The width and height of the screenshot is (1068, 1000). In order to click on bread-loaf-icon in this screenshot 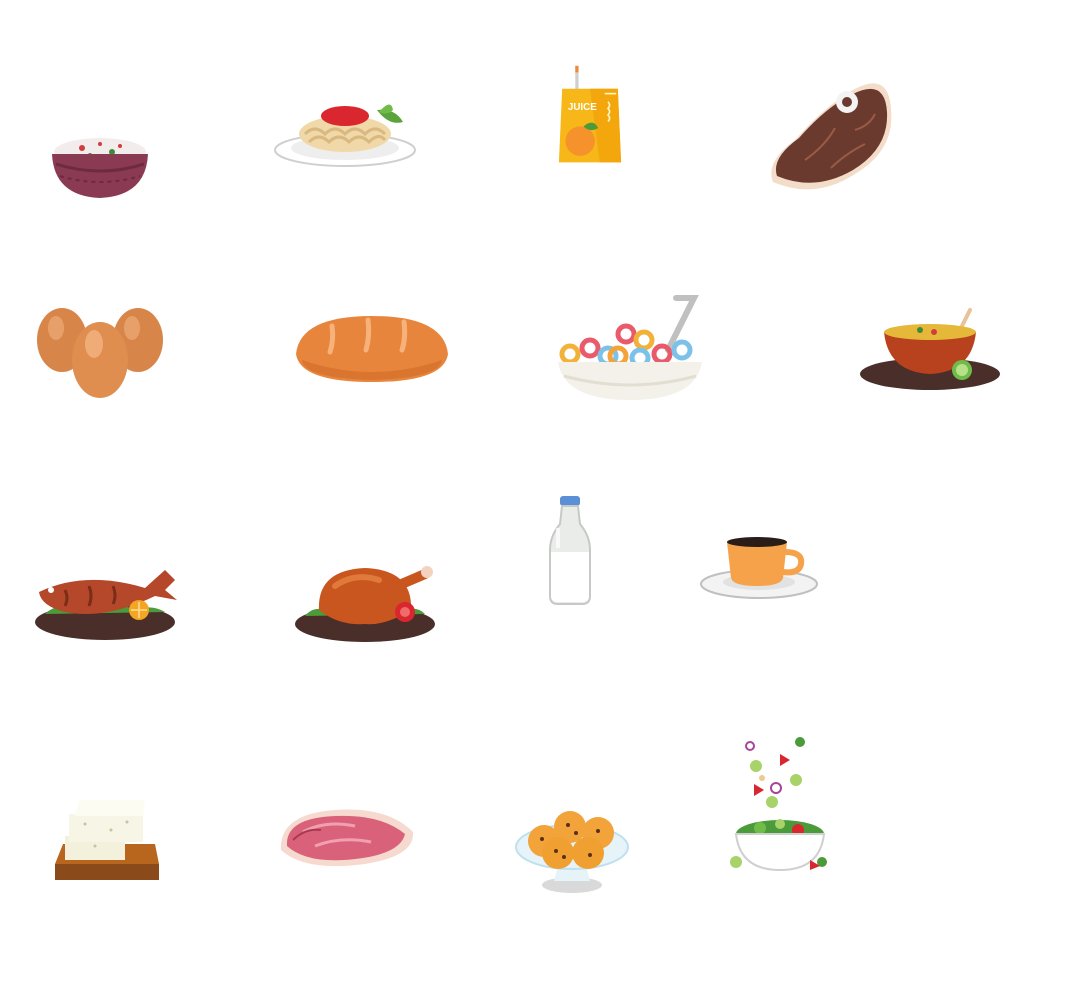, I will do `click(372, 349)`.